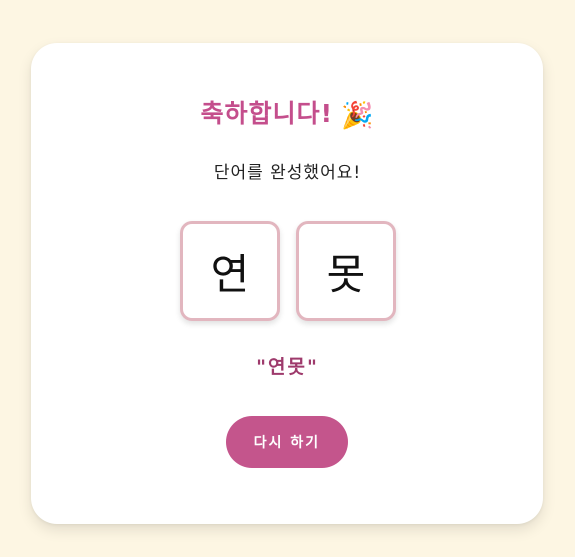 The width and height of the screenshot is (575, 557). I want to click on congrats-title: 축하합니다! 🎉, so click(287, 115).